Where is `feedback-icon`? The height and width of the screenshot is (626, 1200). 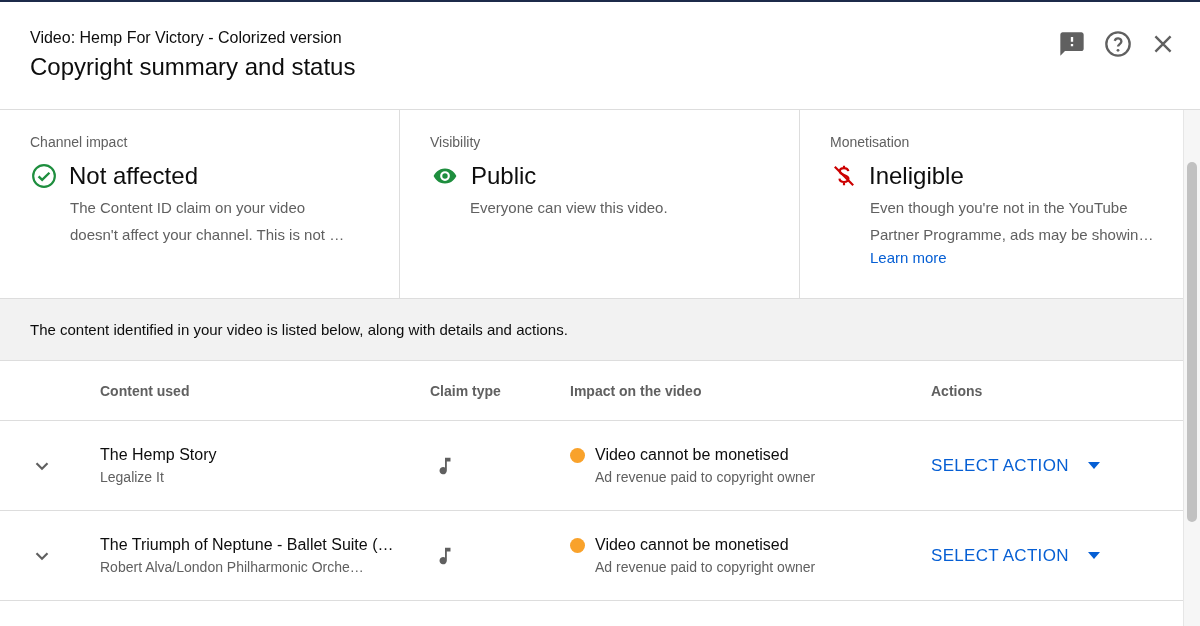
feedback-icon is located at coordinates (1072, 44).